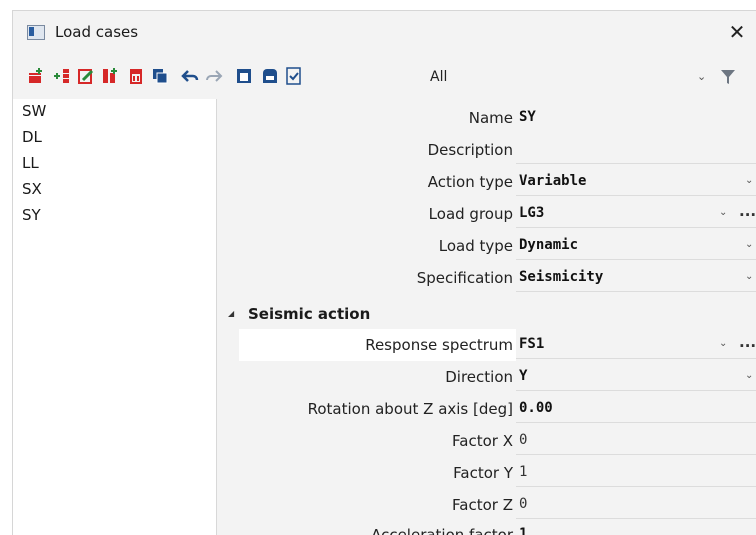 This screenshot has height=535, width=756. I want to click on window-title: Load cases, so click(97, 32).